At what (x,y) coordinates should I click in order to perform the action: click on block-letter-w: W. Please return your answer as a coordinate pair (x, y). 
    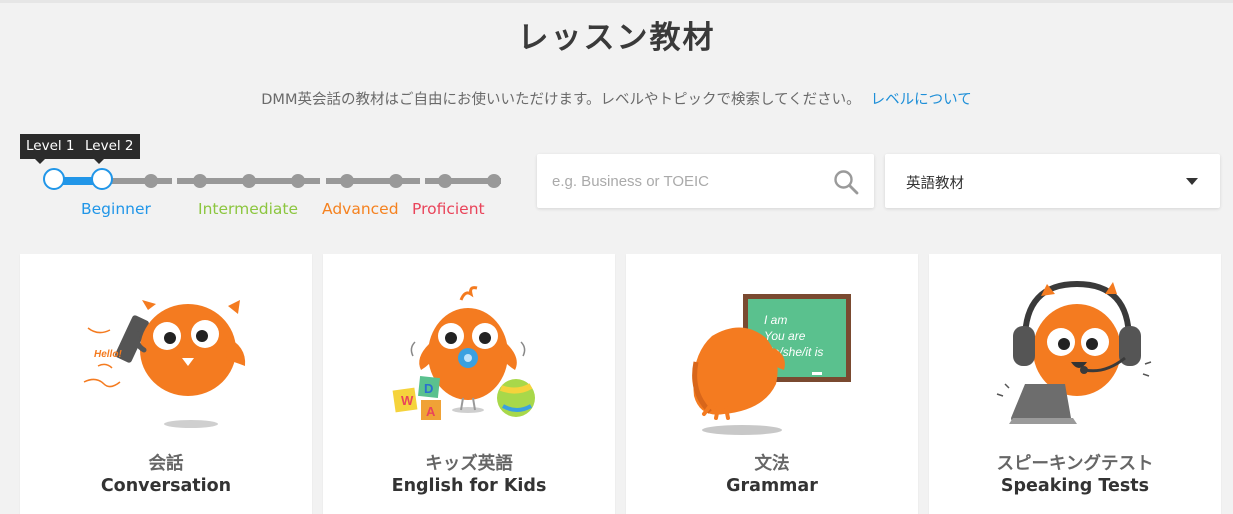
    Looking at the image, I should click on (407, 400).